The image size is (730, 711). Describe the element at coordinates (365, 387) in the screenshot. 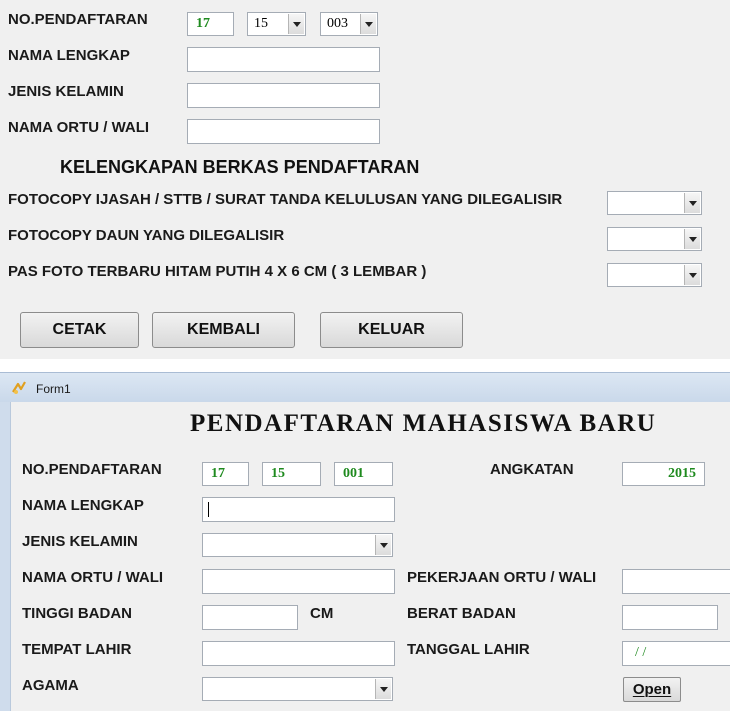

I see `window-titlebar: Form1` at that location.